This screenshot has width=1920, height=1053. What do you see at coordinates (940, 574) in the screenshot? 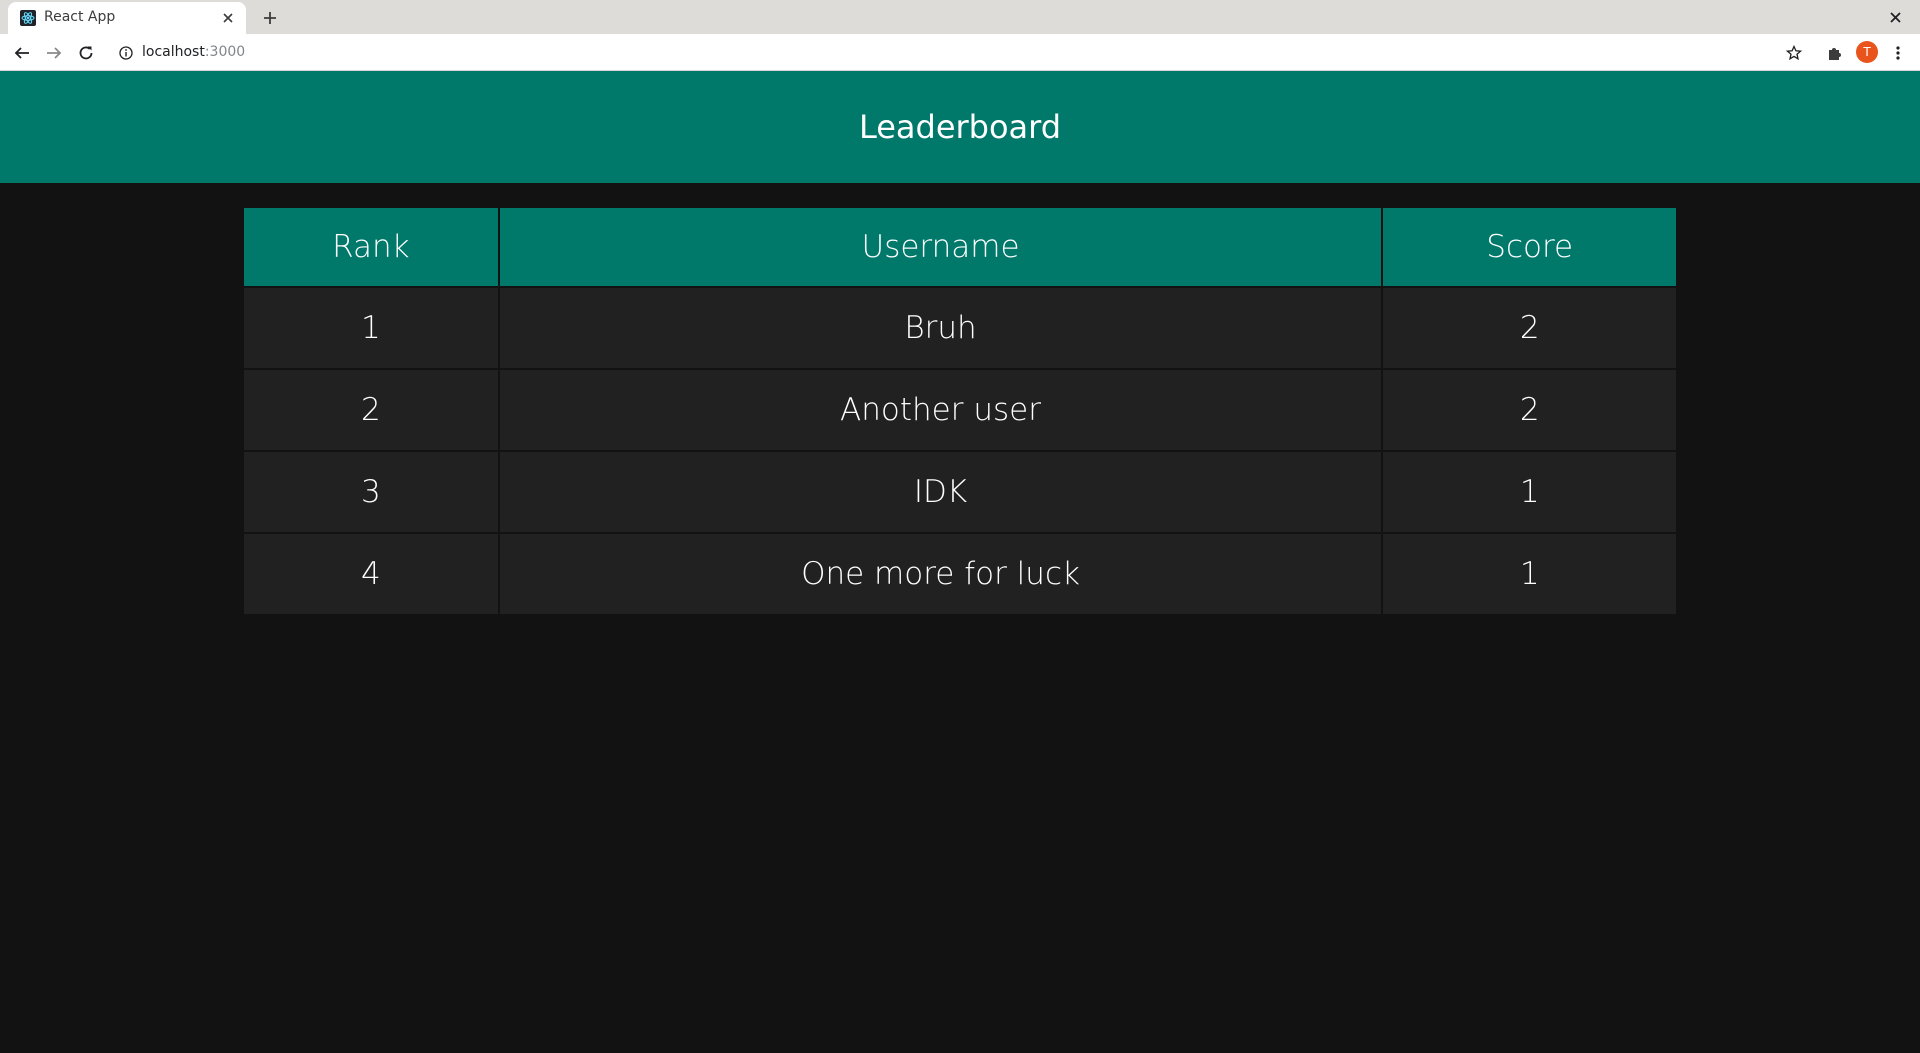
I see `username-cell: One more for luck` at bounding box center [940, 574].